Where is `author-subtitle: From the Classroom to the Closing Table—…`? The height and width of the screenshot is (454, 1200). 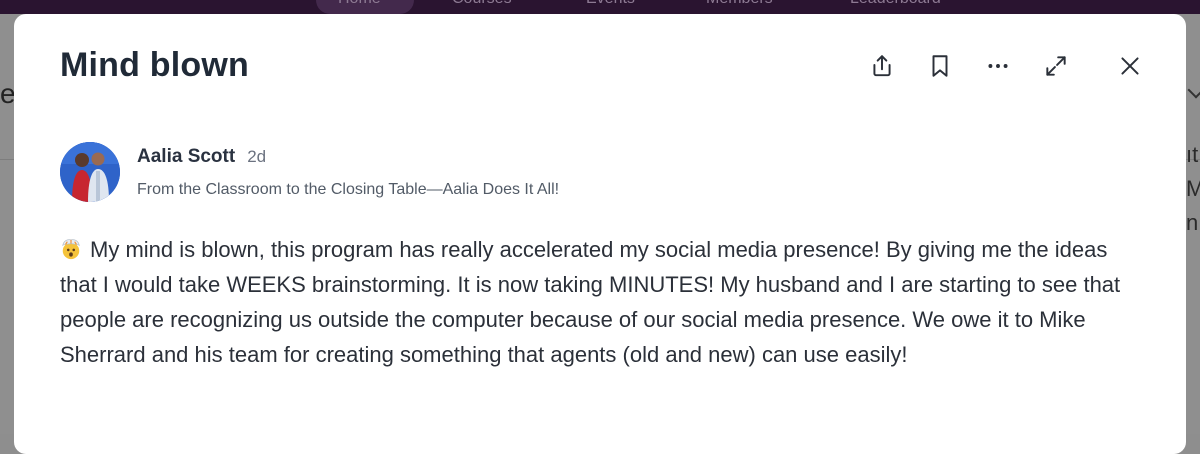
author-subtitle: From the Classroom to the Closing Table—… is located at coordinates (348, 189).